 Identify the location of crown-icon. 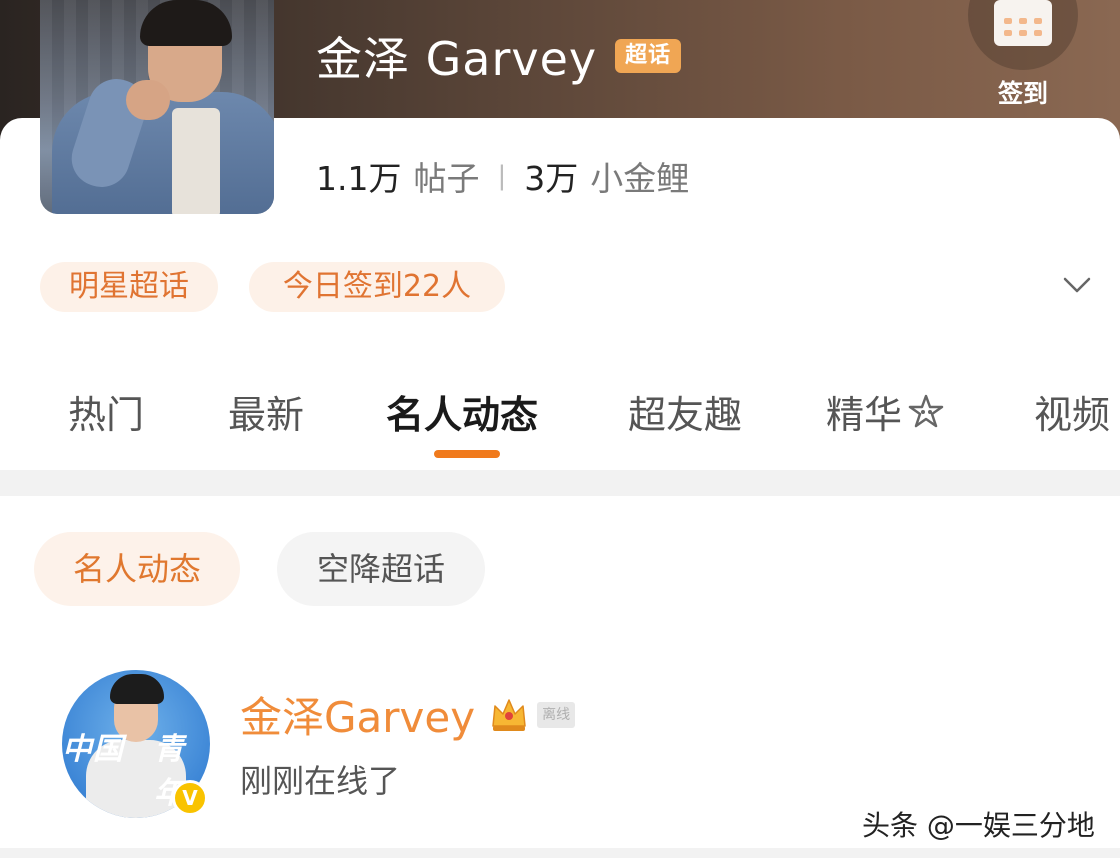
(509, 714).